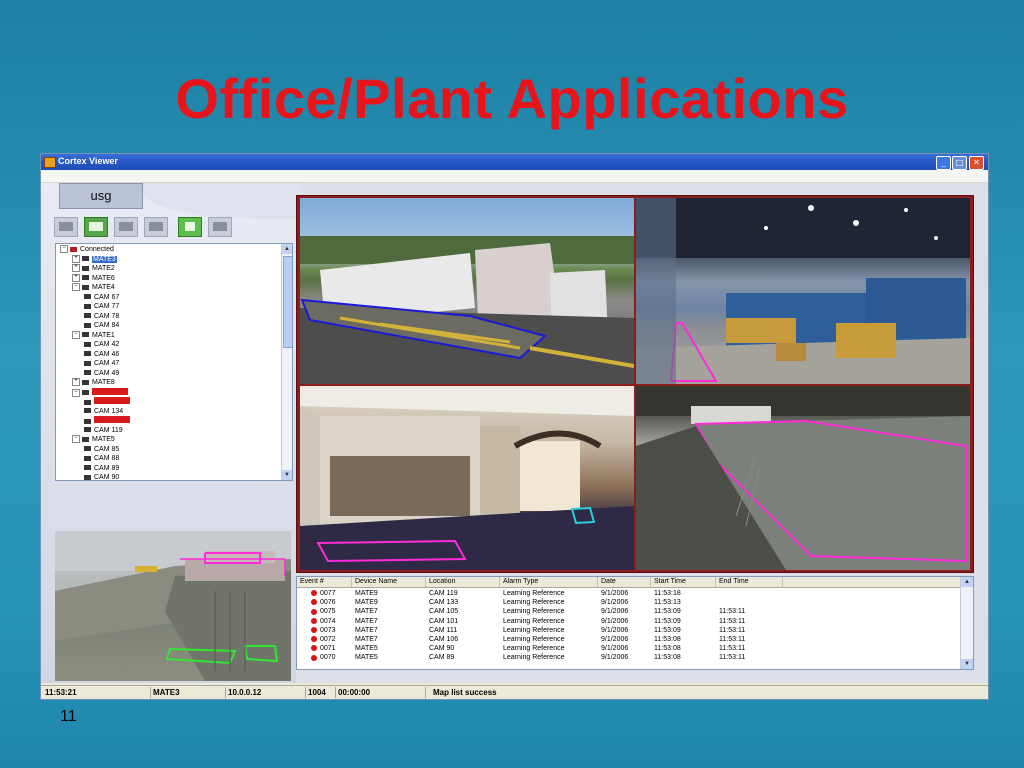  What do you see at coordinates (624, 582) in the screenshot?
I see `column-header: Date` at bounding box center [624, 582].